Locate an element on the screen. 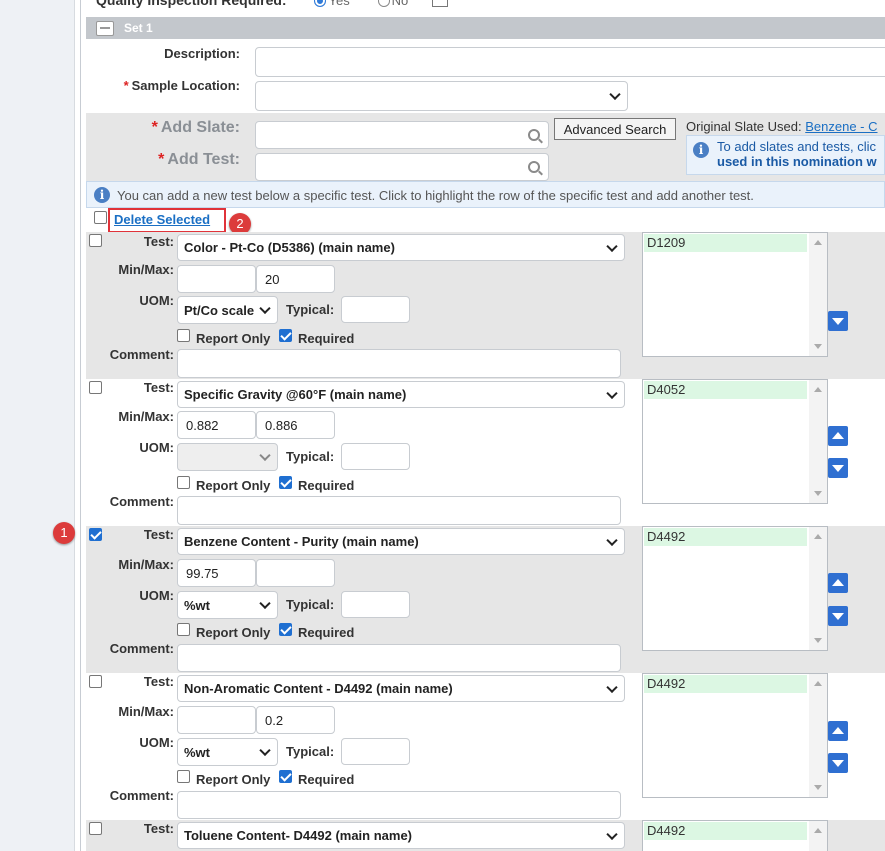 The image size is (885, 851). method-item: D1209 is located at coordinates (725, 243).